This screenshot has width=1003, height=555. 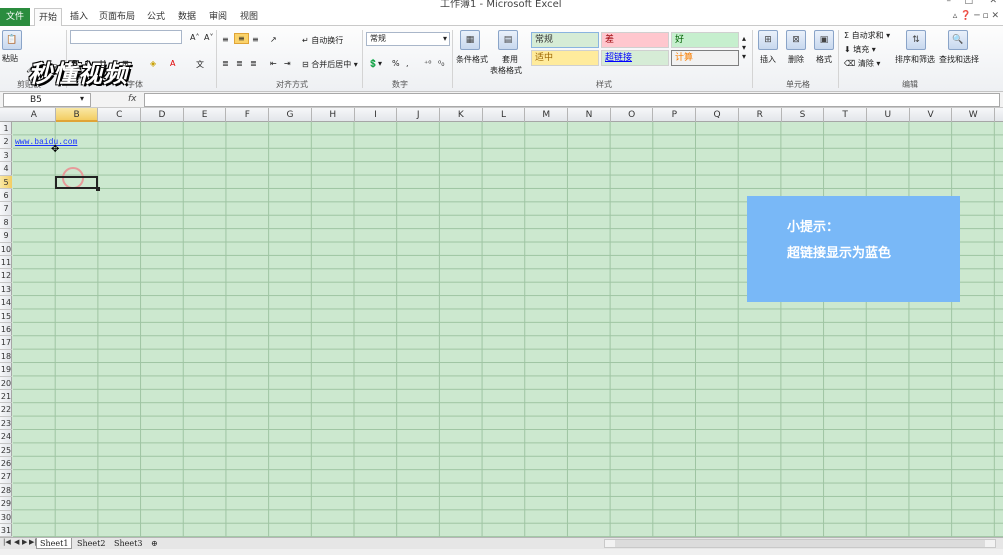 What do you see at coordinates (153, 63) in the screenshot?
I see `fill-color-icon: ◈` at bounding box center [153, 63].